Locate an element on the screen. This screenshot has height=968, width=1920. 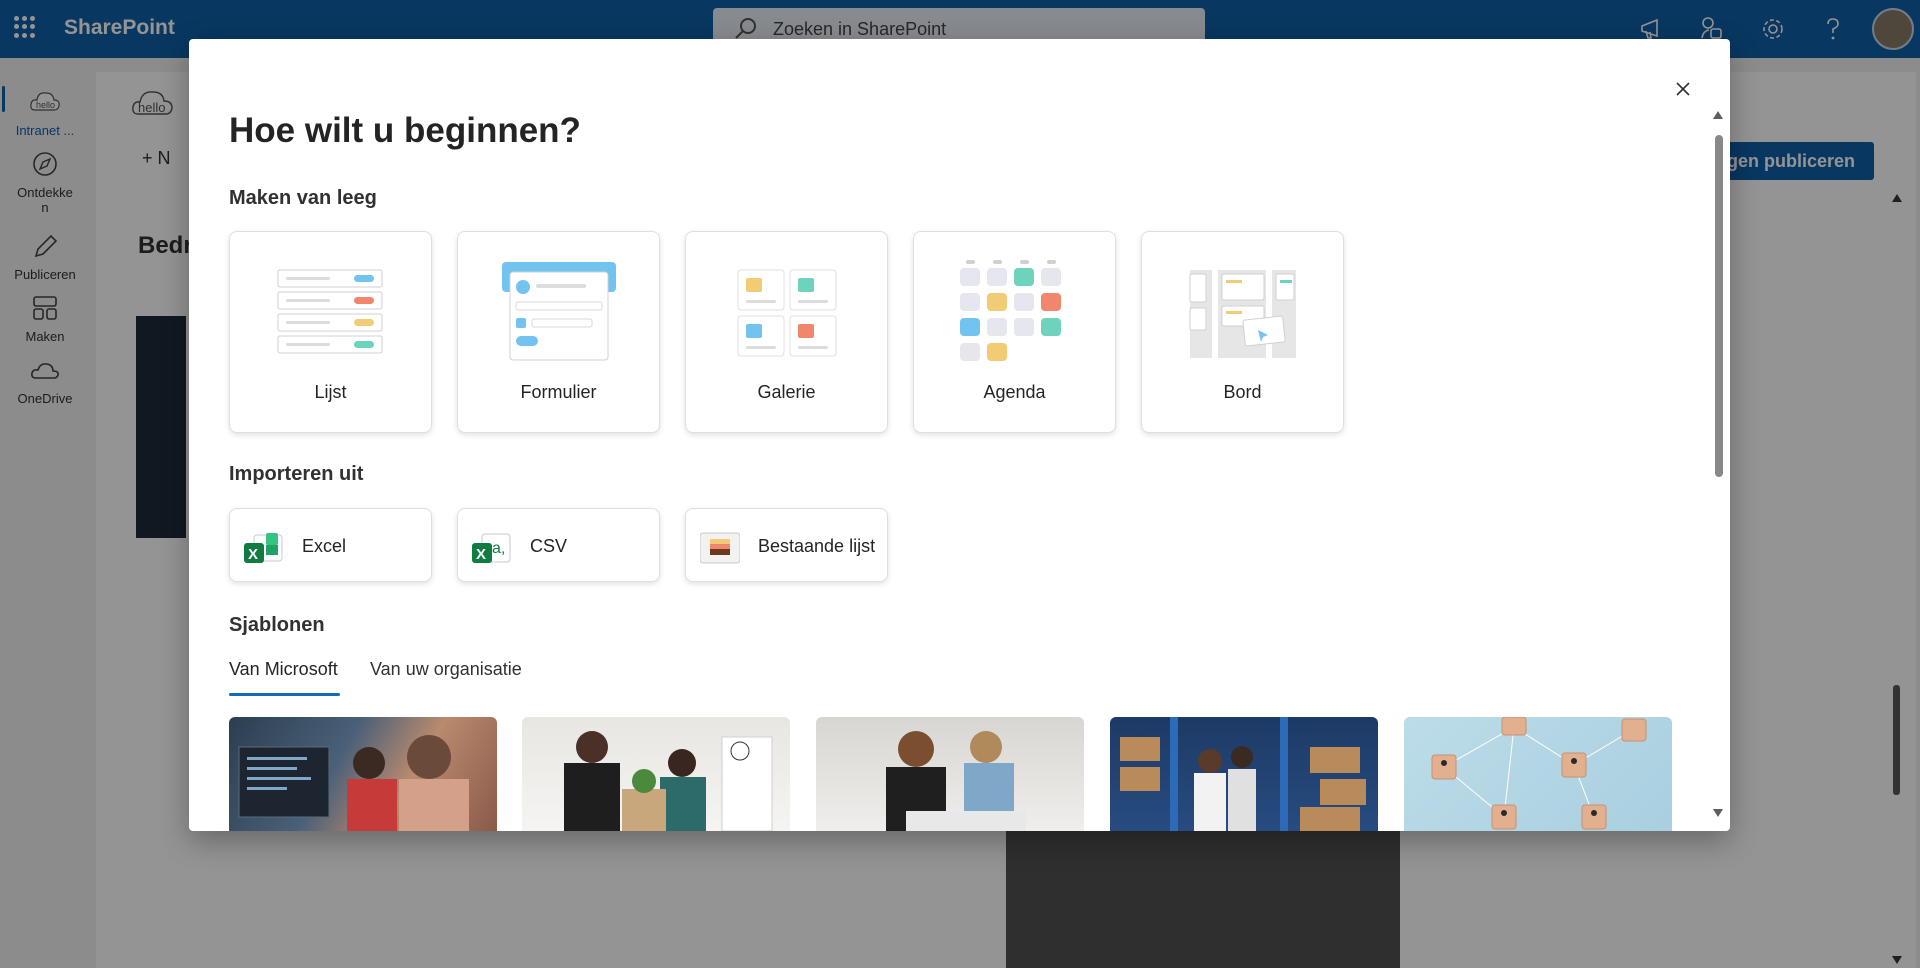
import-label: Excel is located at coordinates (324, 546).